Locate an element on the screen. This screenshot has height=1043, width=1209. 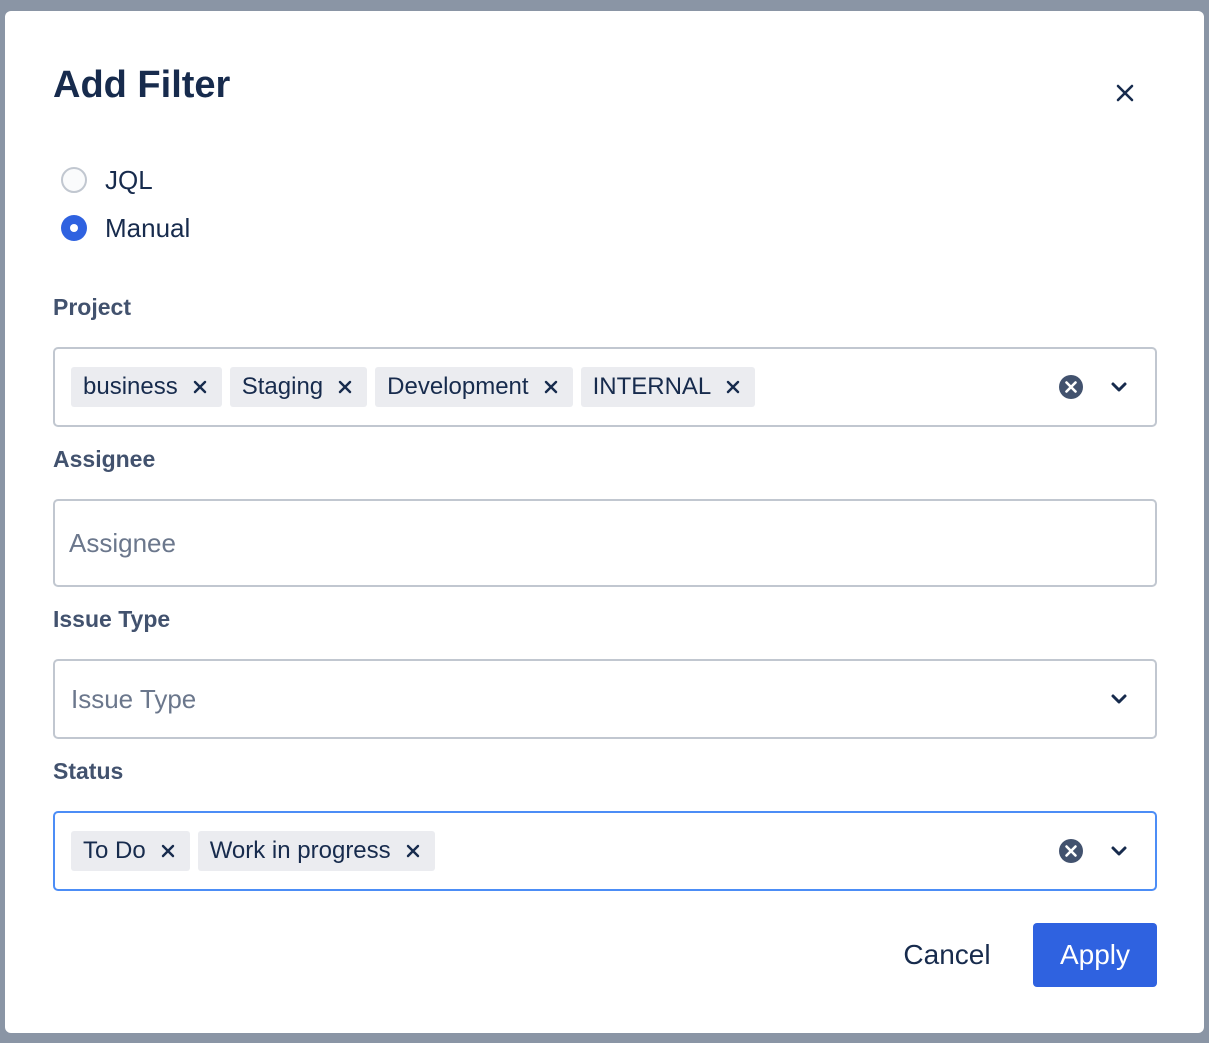
close-button is located at coordinates (1125, 93).